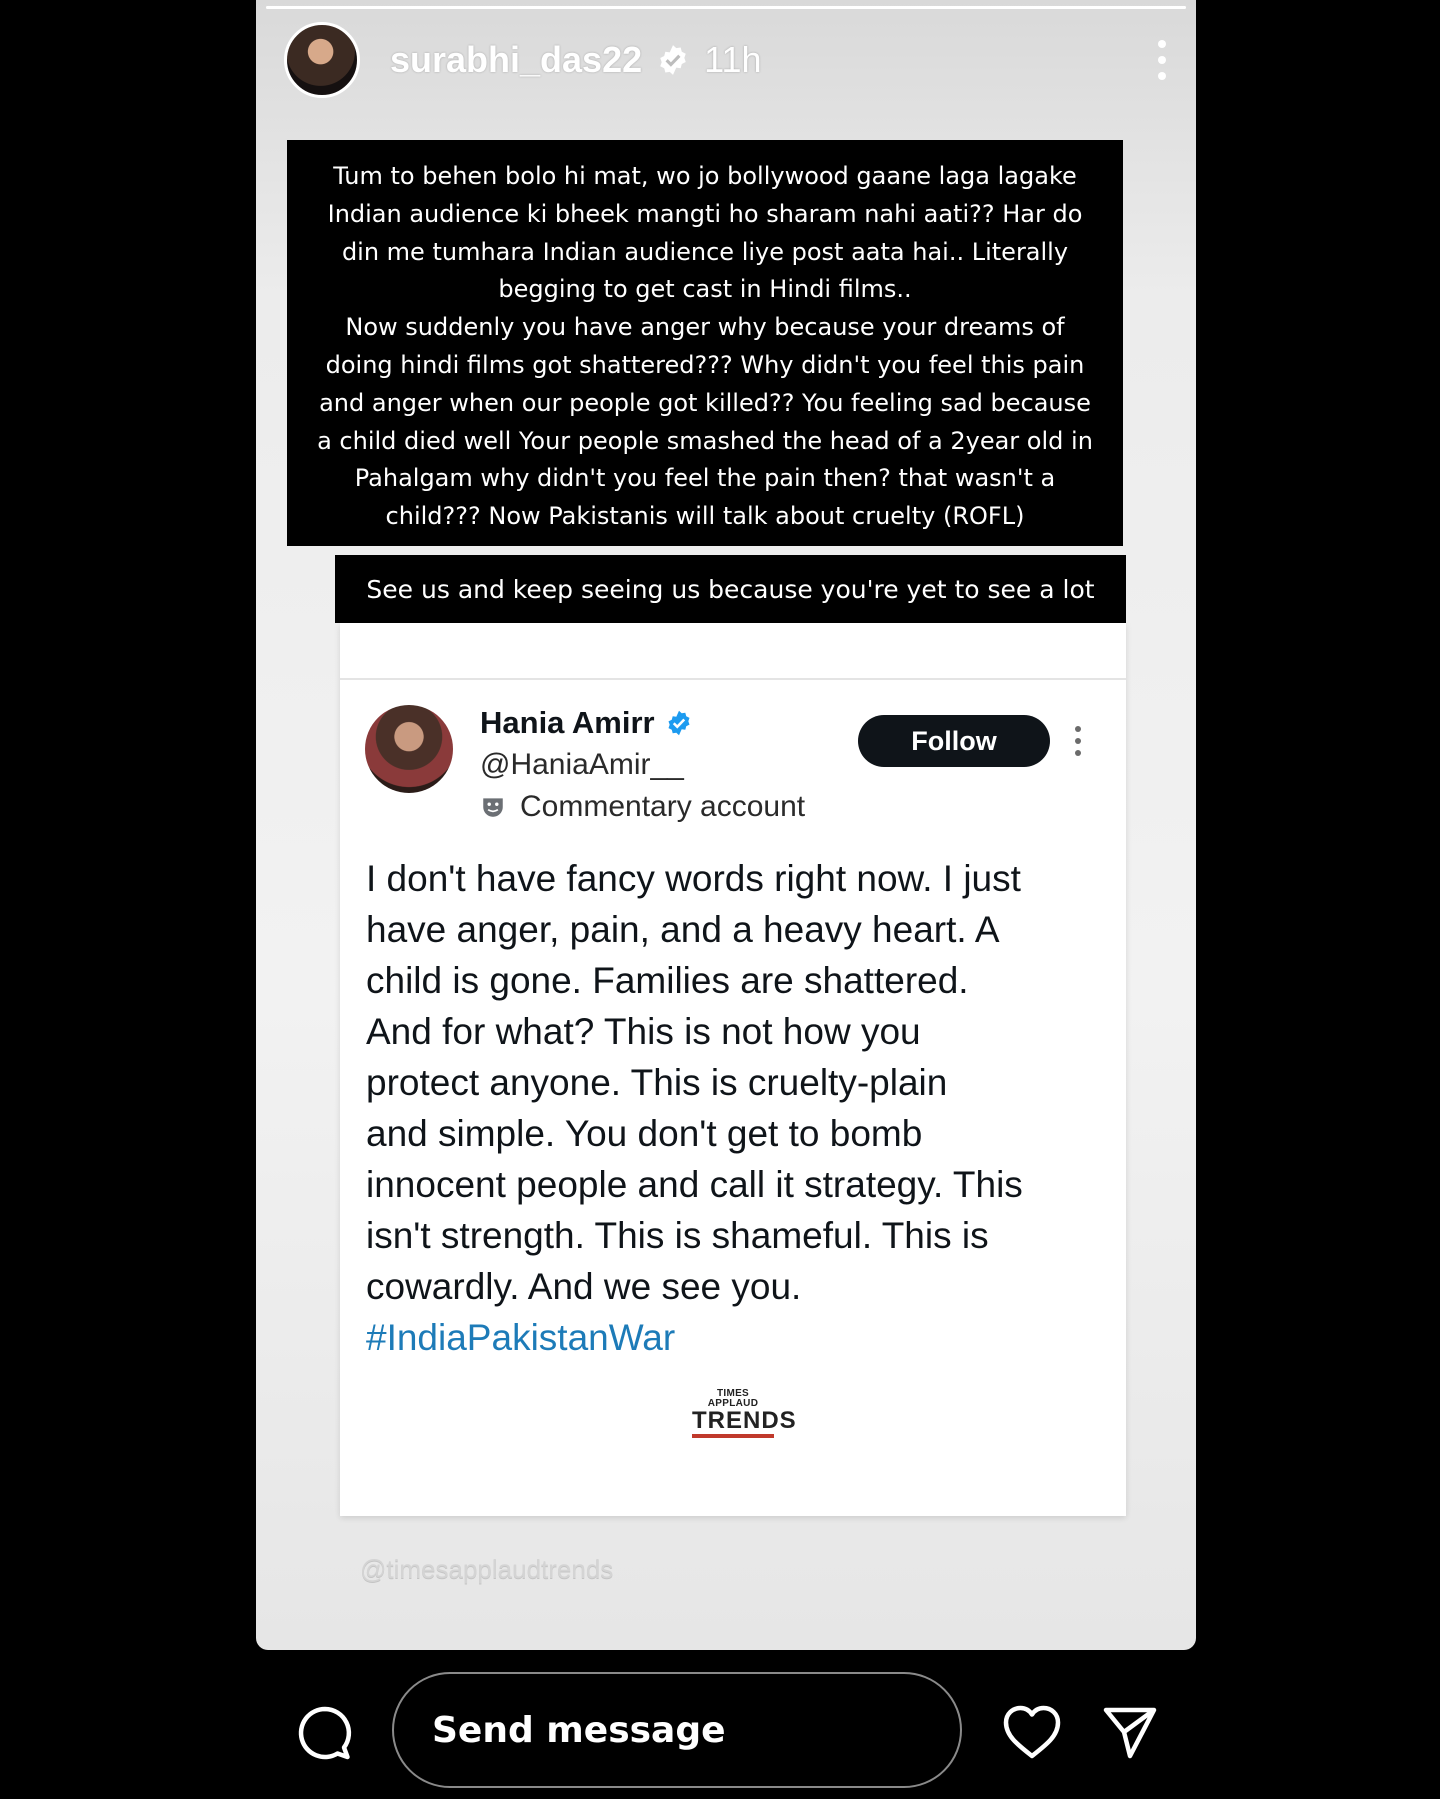 This screenshot has height=1799, width=1440. What do you see at coordinates (705, 289) in the screenshot?
I see `caption-line: begging to get cast in Hindi films..` at bounding box center [705, 289].